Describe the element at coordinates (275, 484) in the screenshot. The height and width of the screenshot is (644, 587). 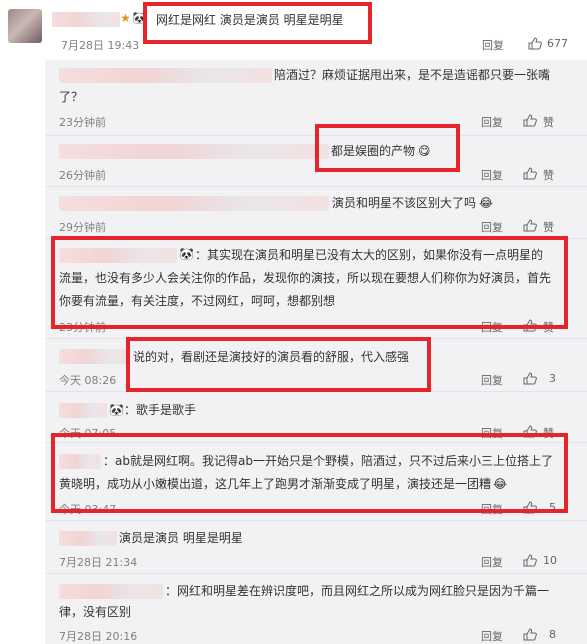
I see `reply-text-continued: 黄晓明，成功从小嫩模出道，这几年上了跑男才渐渐变成了明星，演技还是一团糟` at that location.